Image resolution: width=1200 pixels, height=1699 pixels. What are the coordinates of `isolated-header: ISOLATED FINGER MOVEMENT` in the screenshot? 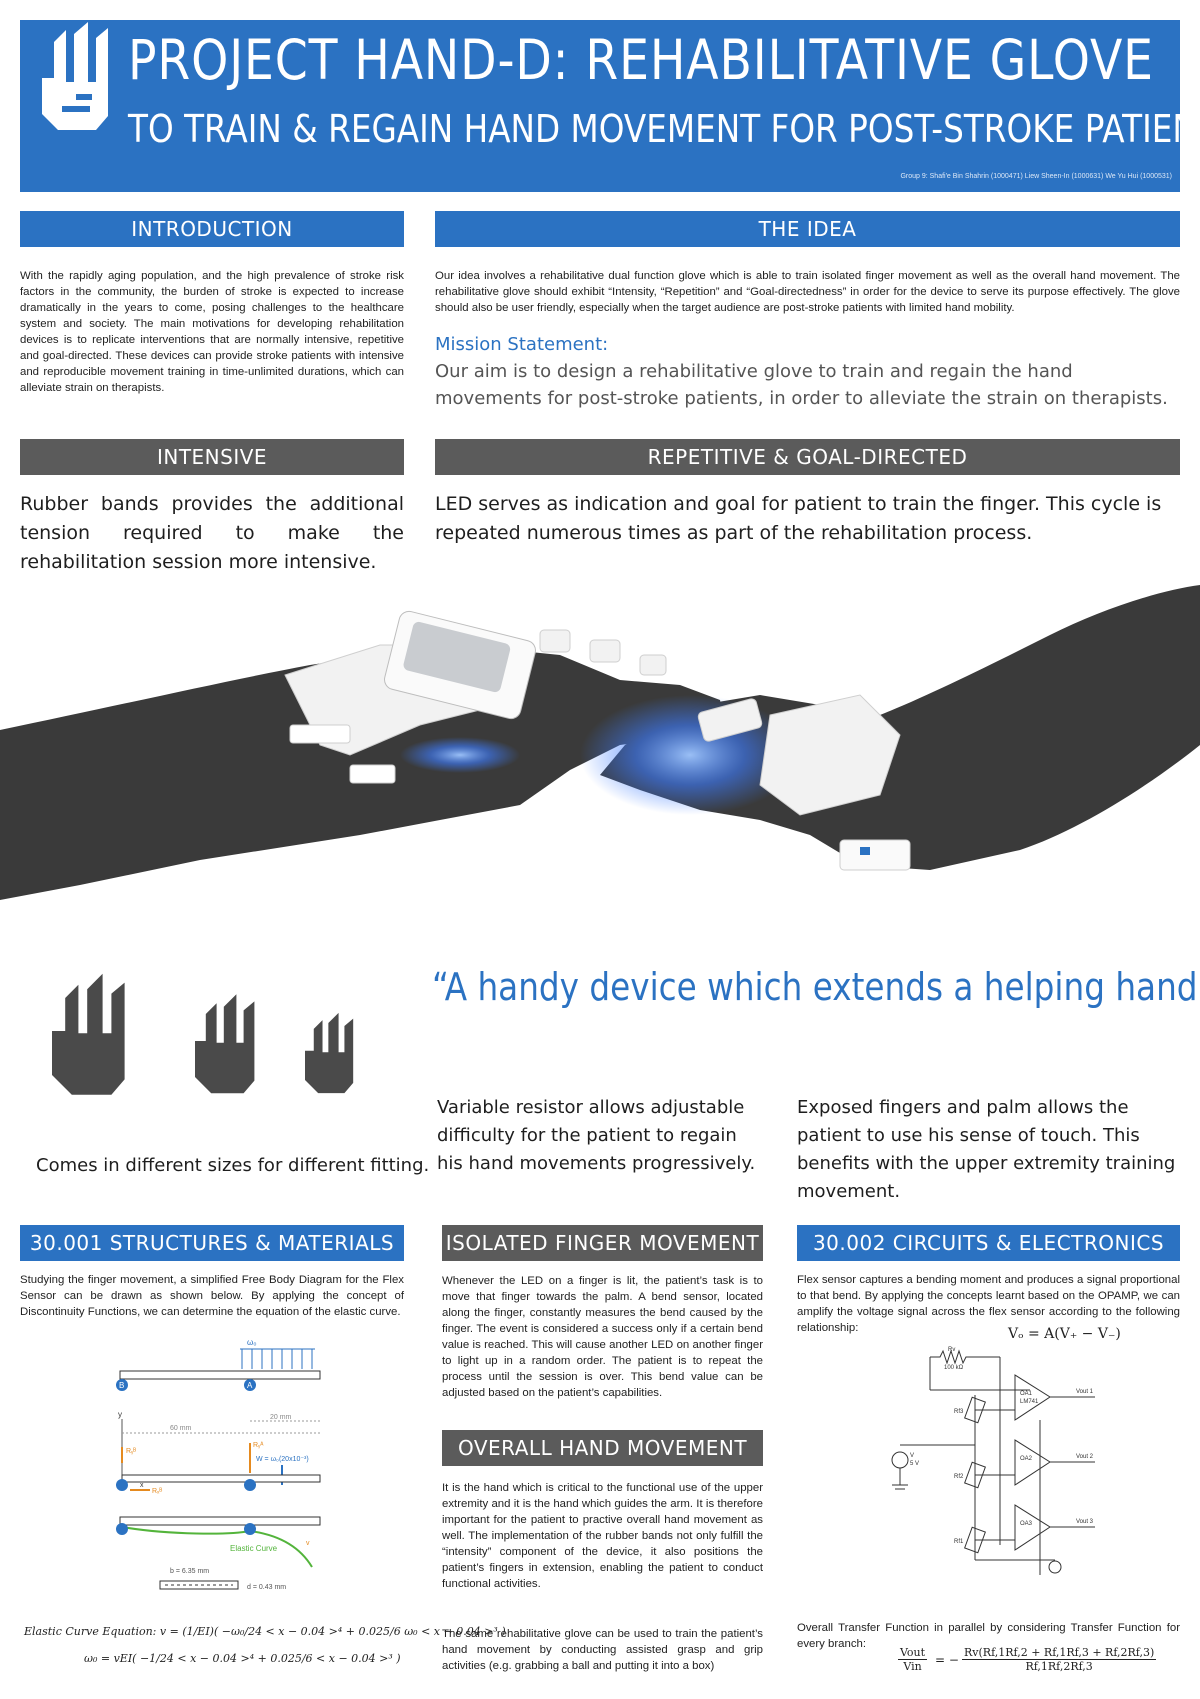 It's located at (602, 1243).